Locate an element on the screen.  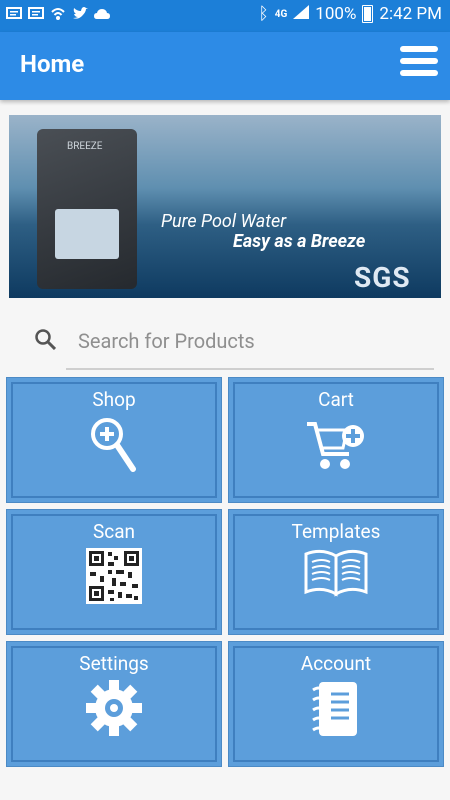
cart-tile-button: Cart is located at coordinates (336, 440).